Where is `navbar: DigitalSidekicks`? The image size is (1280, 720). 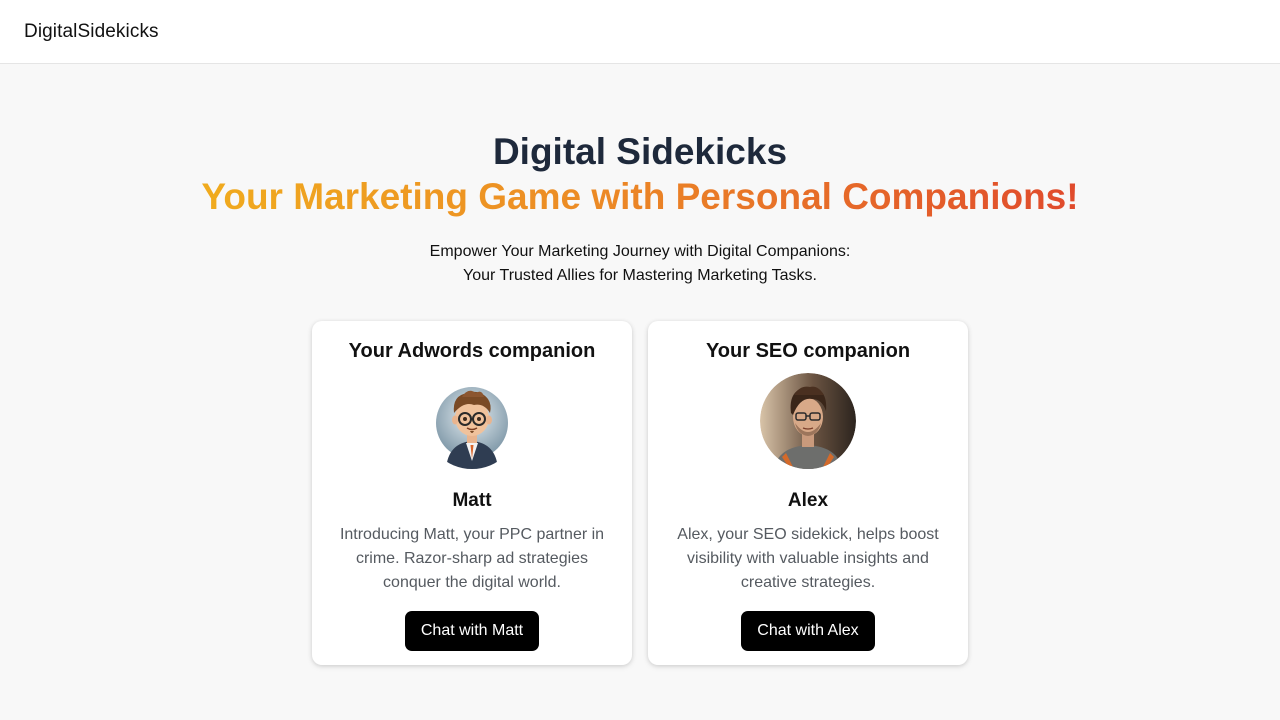
navbar: DigitalSidekicks is located at coordinates (640, 32).